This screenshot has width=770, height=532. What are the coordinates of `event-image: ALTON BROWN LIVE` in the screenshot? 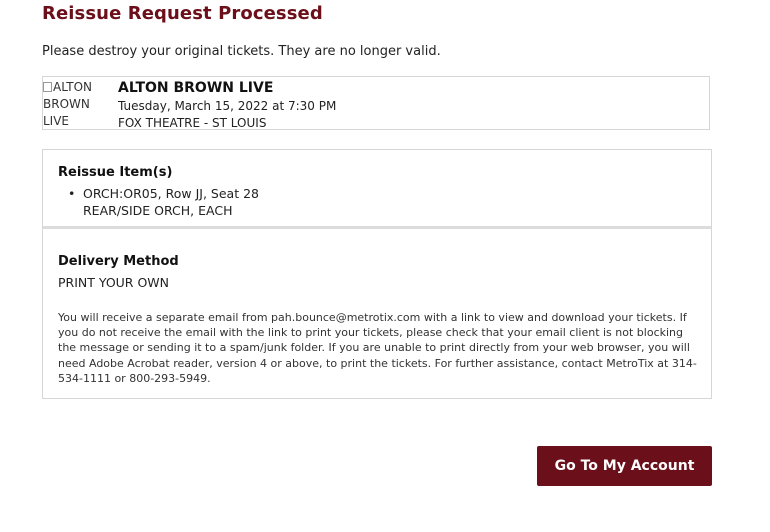 It's located at (78, 104).